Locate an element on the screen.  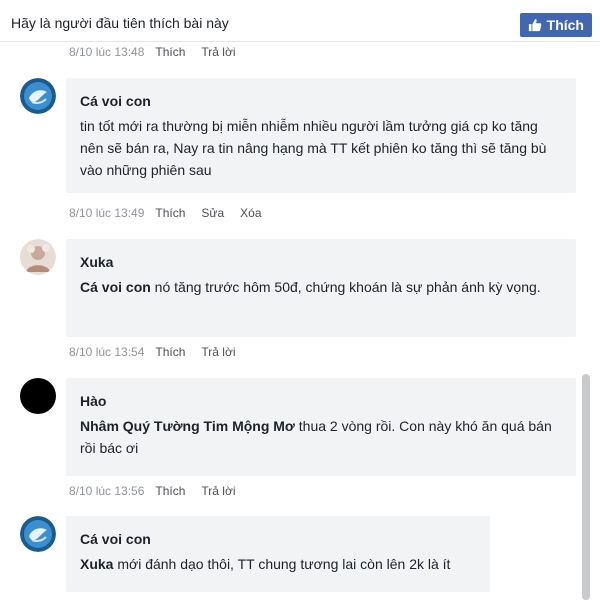
comment-timestamp: 8/10 lúc 13:48 is located at coordinates (106, 52).